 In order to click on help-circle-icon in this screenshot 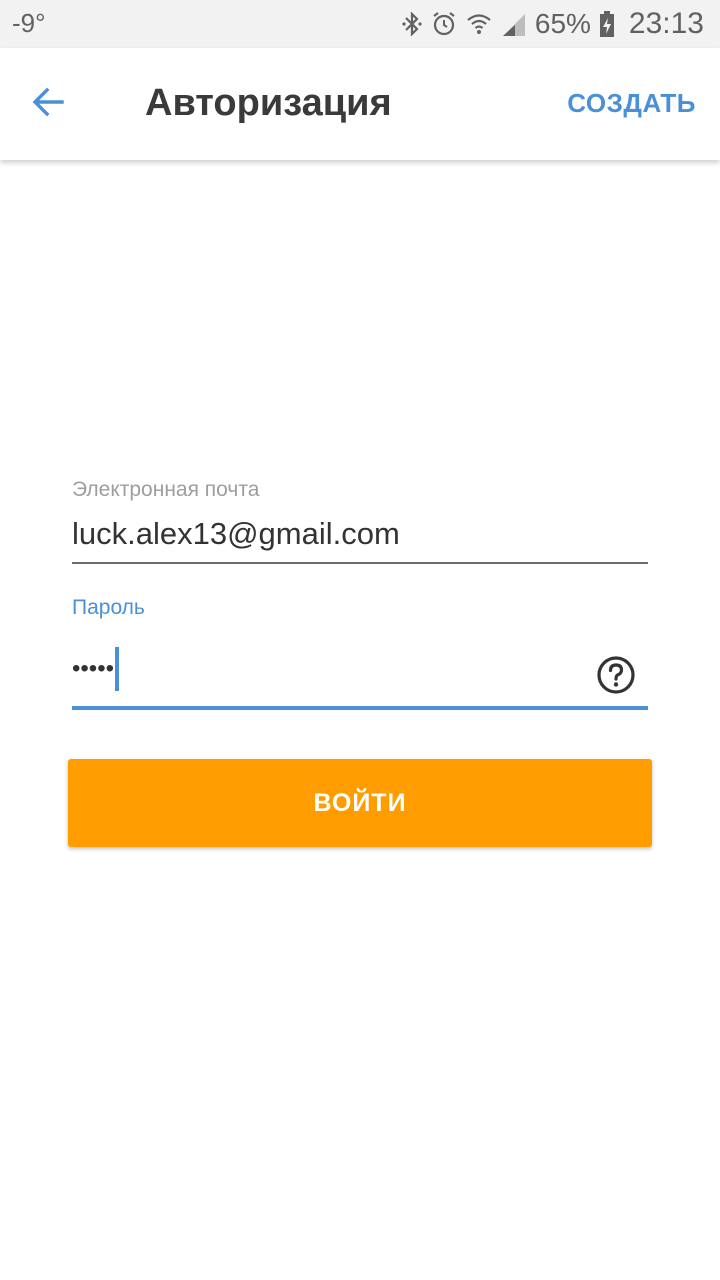, I will do `click(616, 670)`.